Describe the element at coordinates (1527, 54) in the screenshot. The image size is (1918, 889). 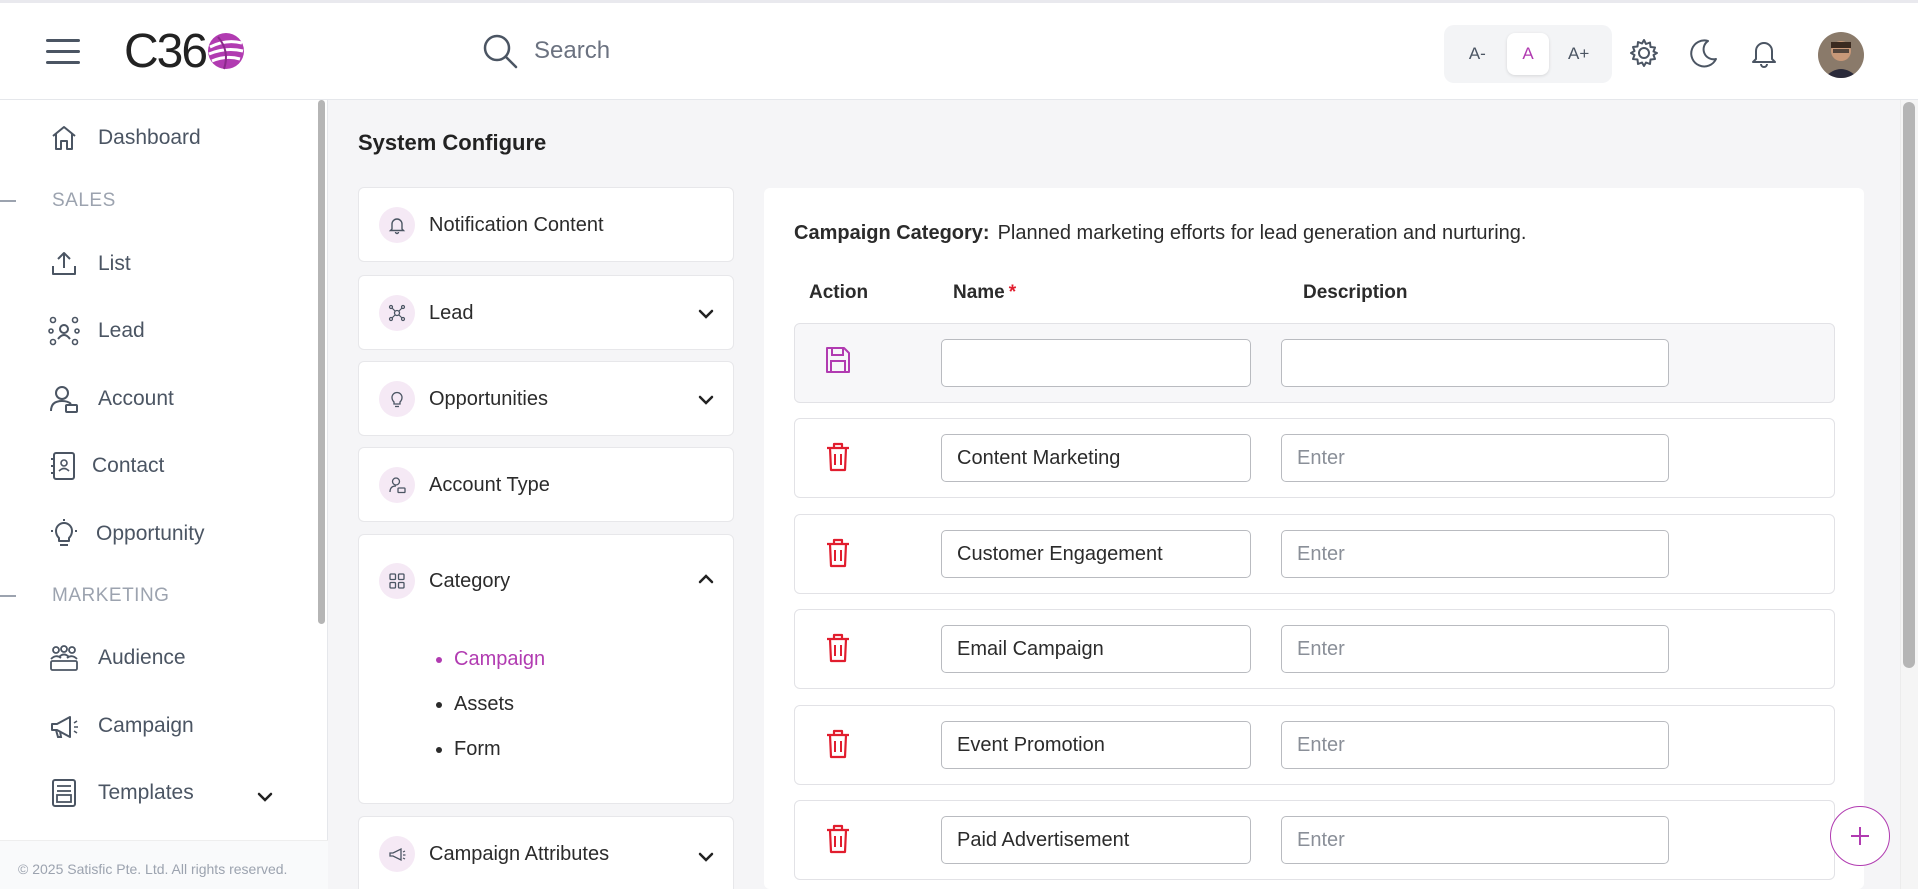
I see `font-normal-button: A` at that location.